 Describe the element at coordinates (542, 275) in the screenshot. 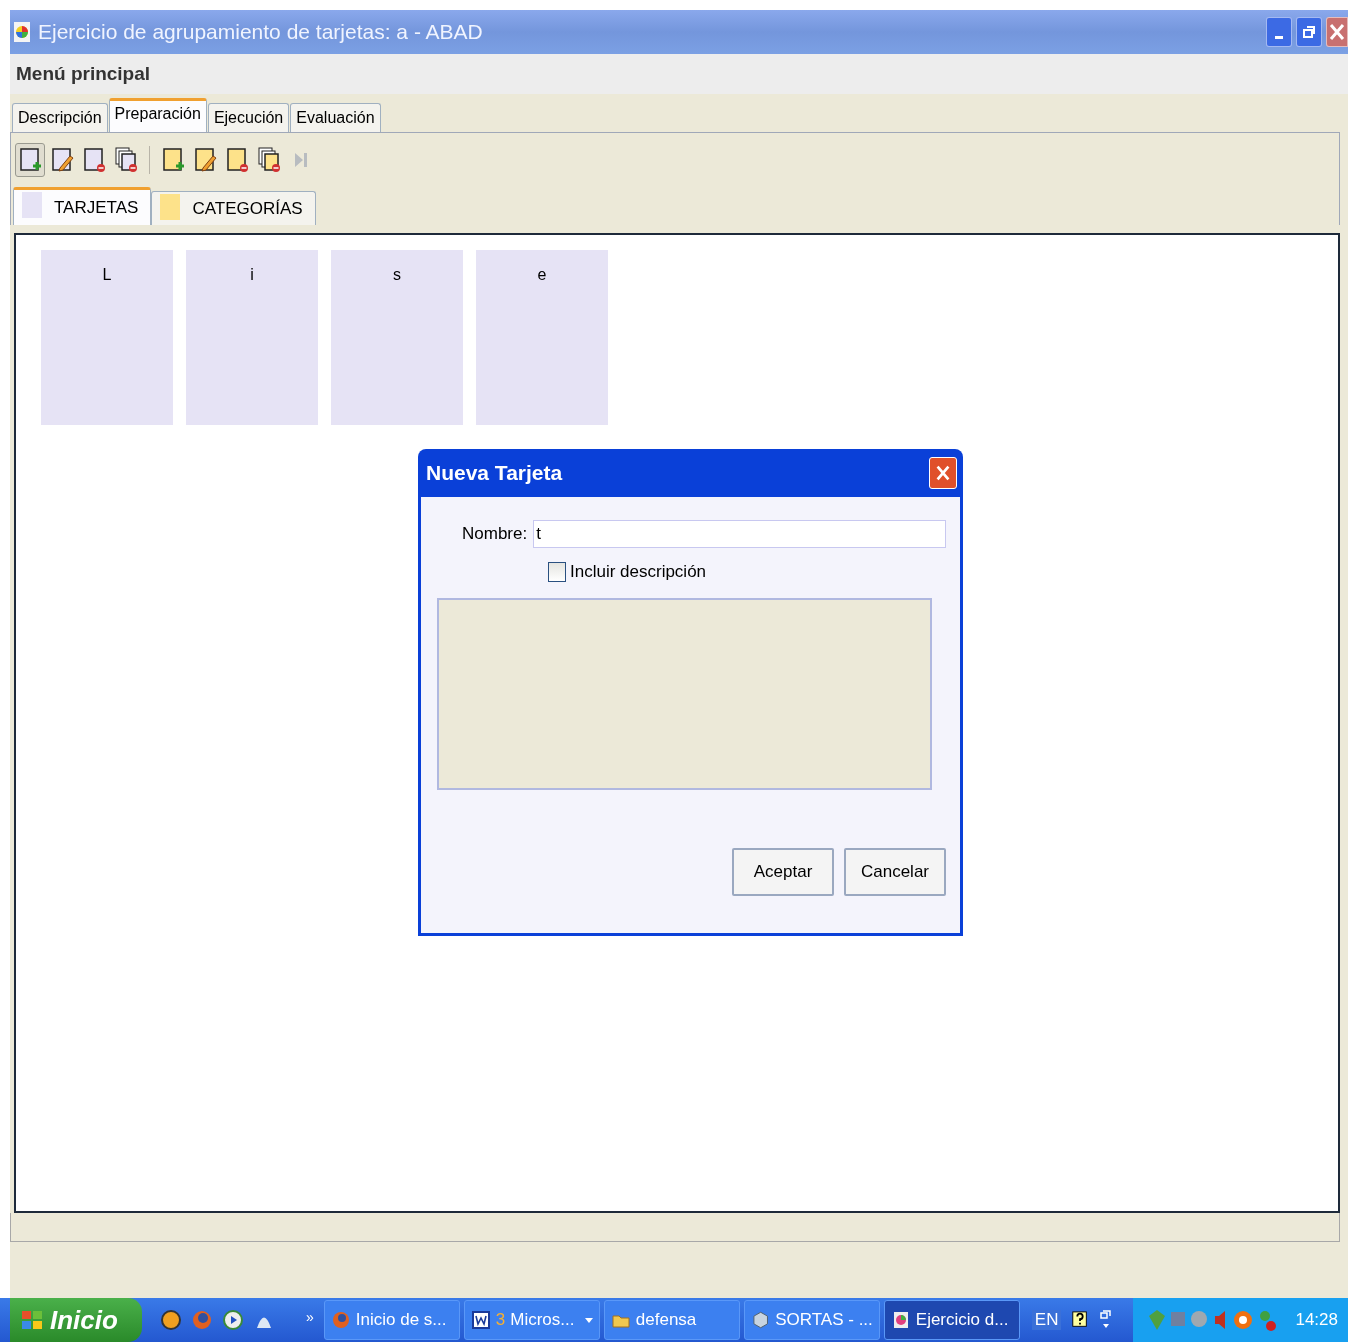

I see `card-label: e` at that location.